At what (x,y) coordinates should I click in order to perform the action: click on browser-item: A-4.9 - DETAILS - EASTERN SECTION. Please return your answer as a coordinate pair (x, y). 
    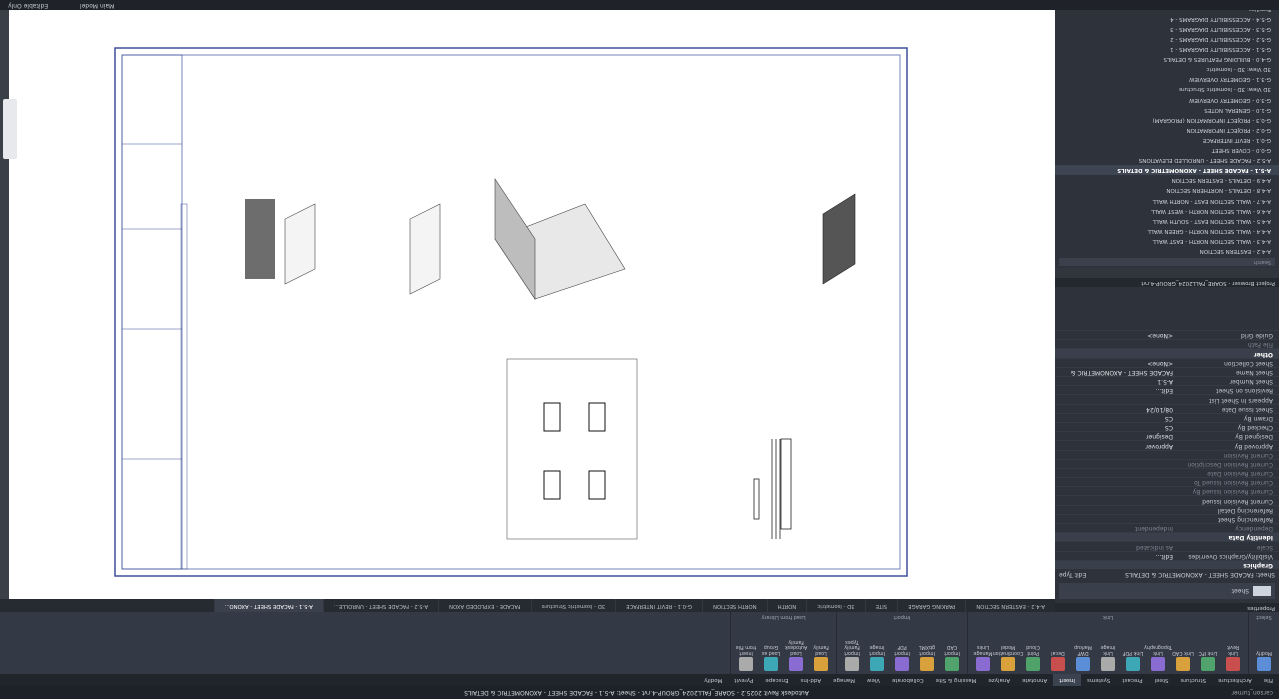
    Looking at the image, I should click on (1167, 180).